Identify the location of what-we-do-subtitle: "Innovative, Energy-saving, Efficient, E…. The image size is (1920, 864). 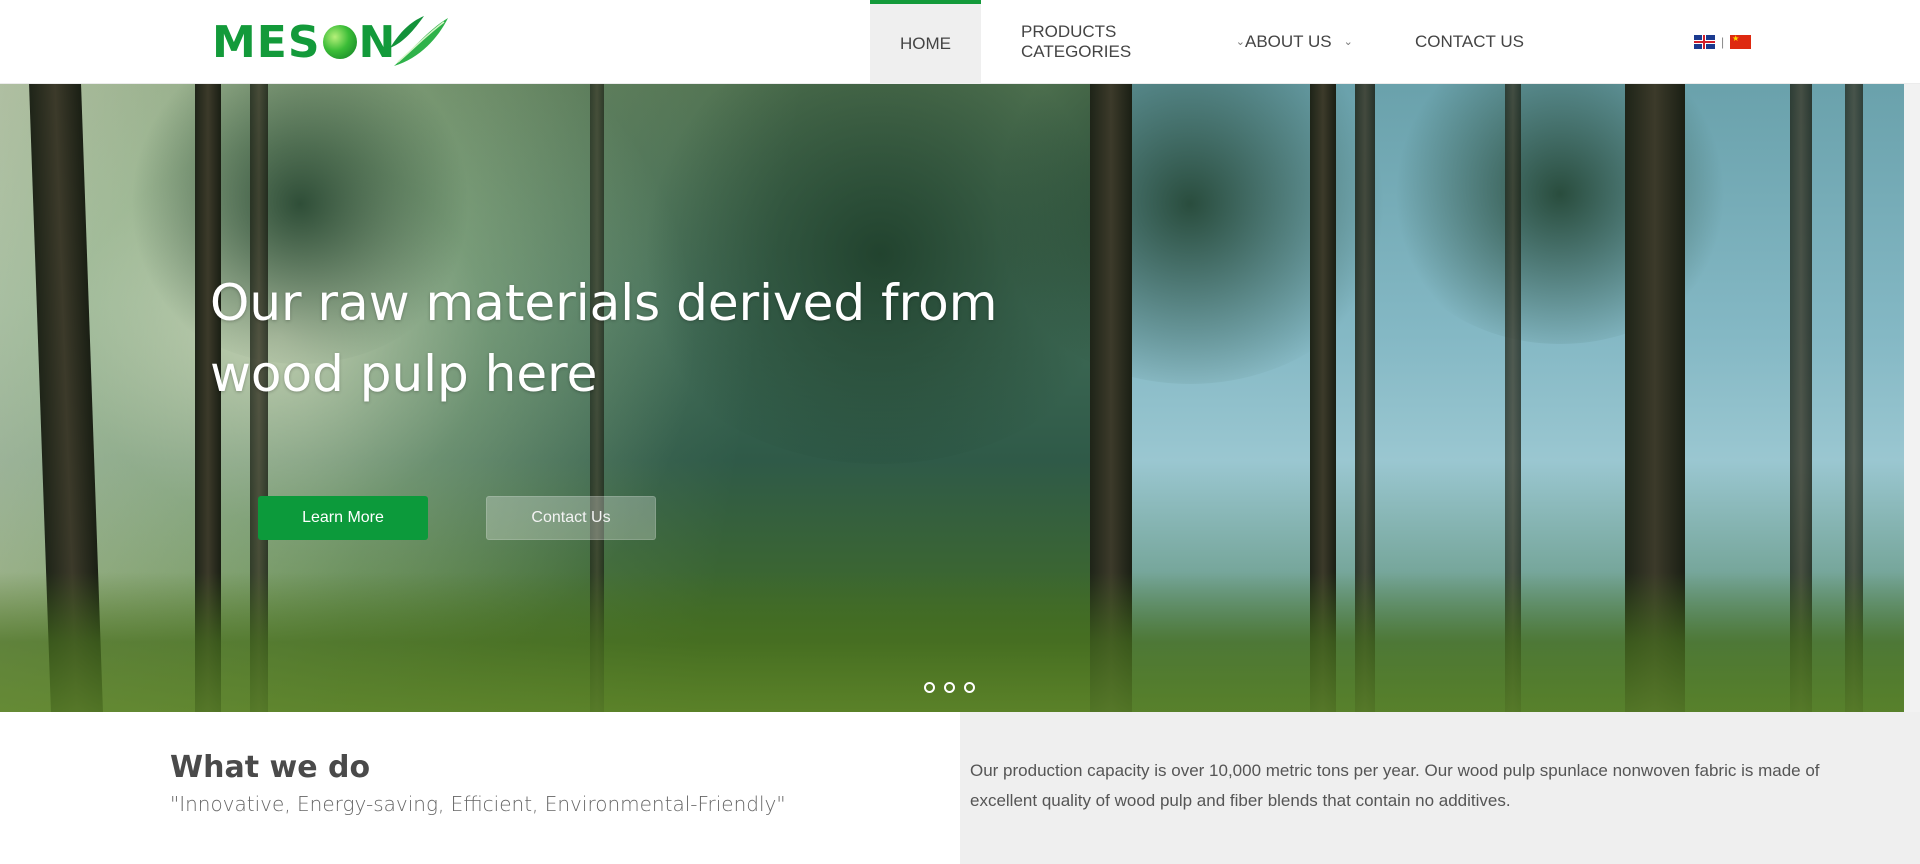
(478, 804).